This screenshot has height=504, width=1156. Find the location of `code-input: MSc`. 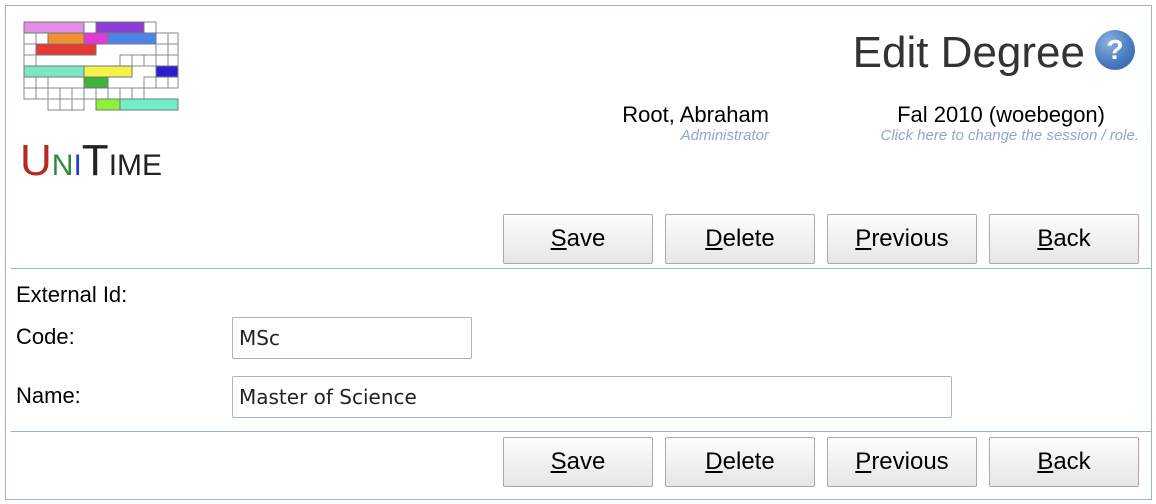

code-input: MSc is located at coordinates (352, 338).